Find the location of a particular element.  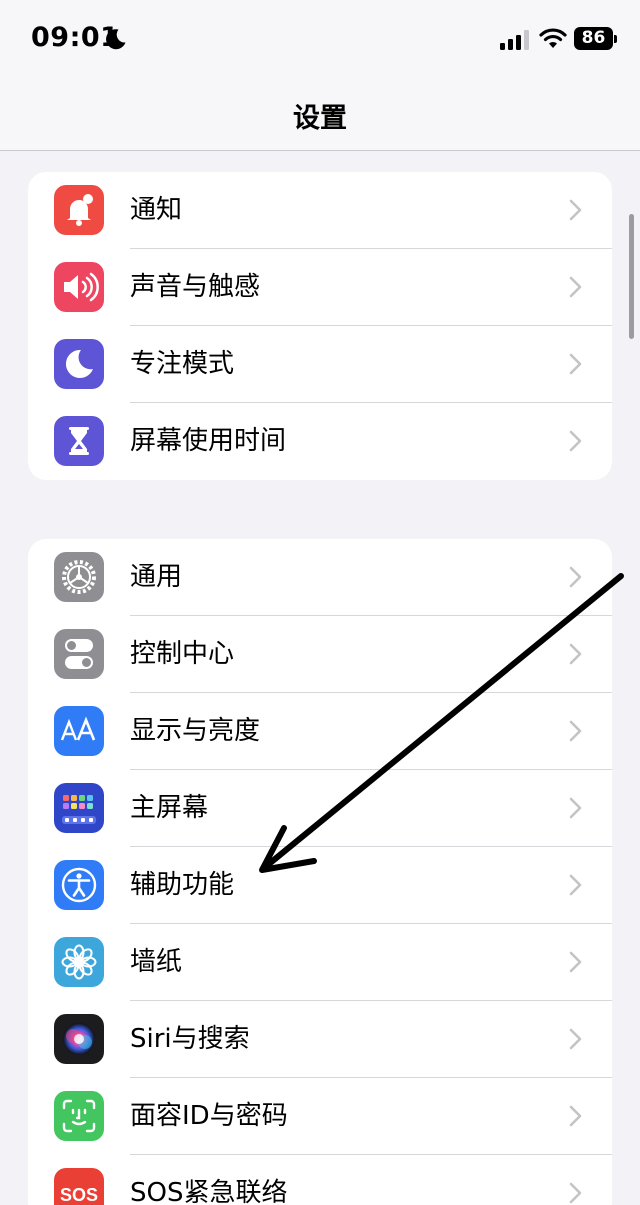

settings-row-label: 声音与触感 is located at coordinates (195, 287).